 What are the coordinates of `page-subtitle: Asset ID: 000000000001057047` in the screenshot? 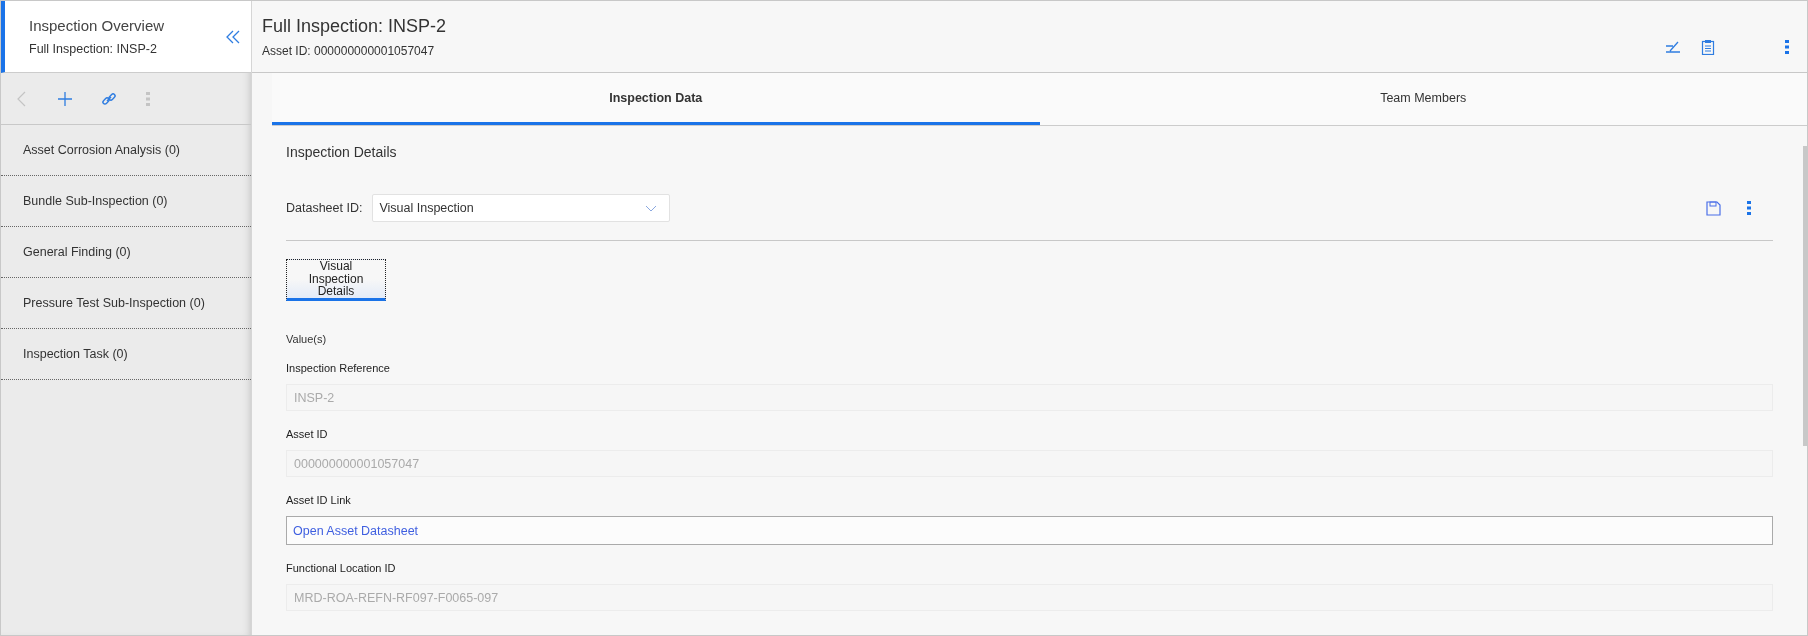 It's located at (349, 50).